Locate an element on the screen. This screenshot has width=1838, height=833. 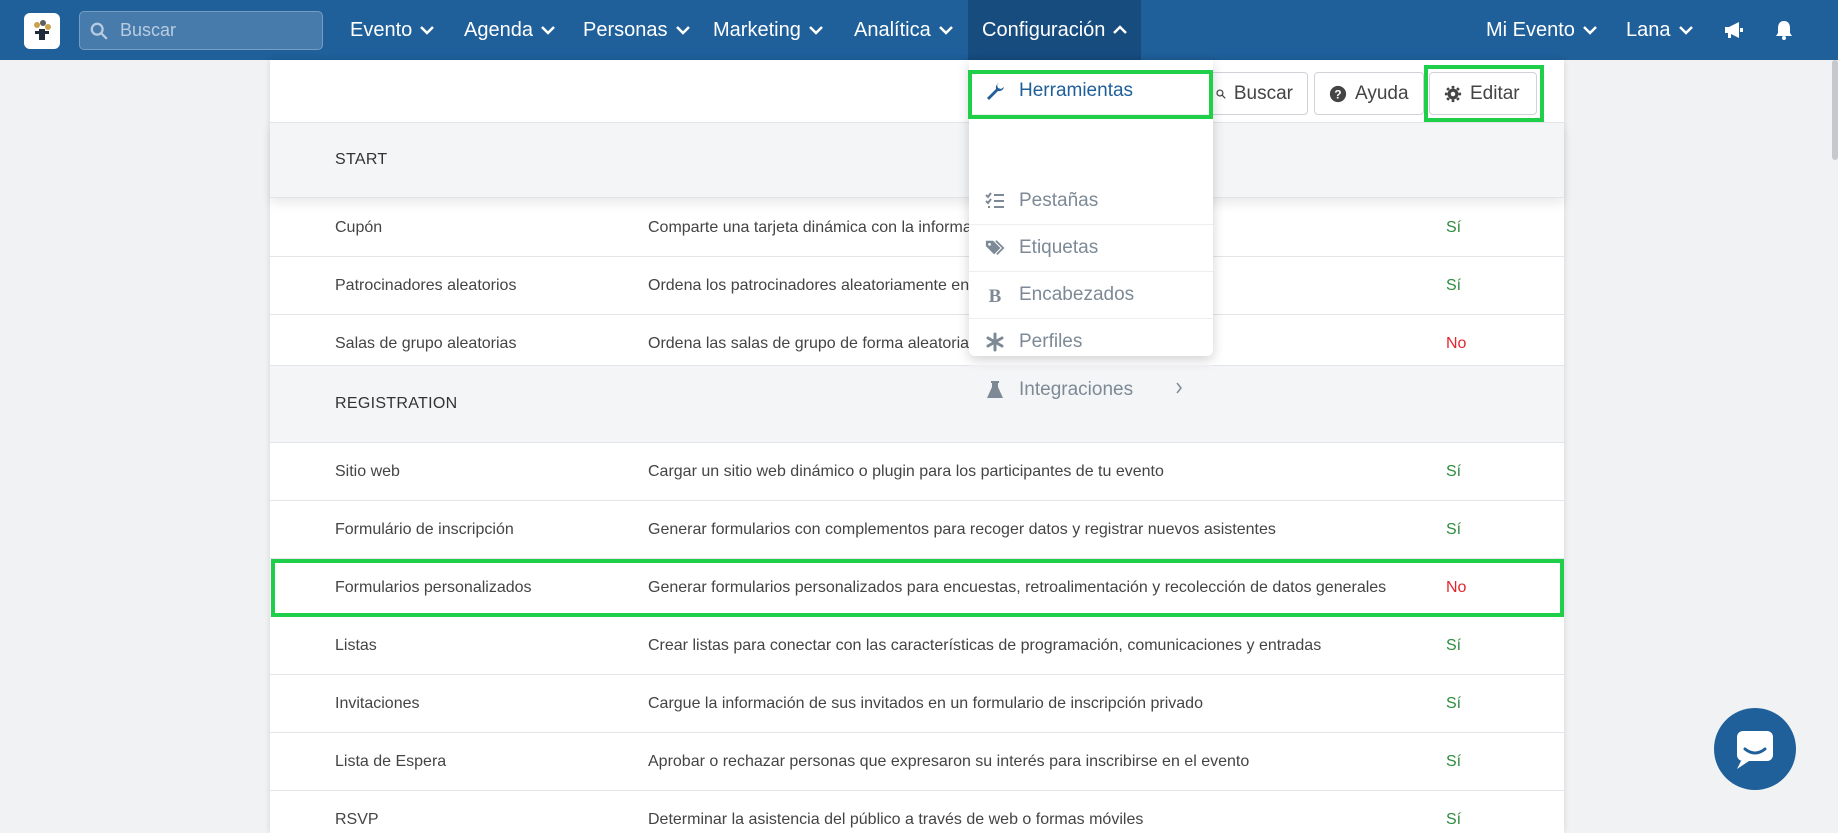
menu-item-label: Integraciones is located at coordinates (1076, 389).